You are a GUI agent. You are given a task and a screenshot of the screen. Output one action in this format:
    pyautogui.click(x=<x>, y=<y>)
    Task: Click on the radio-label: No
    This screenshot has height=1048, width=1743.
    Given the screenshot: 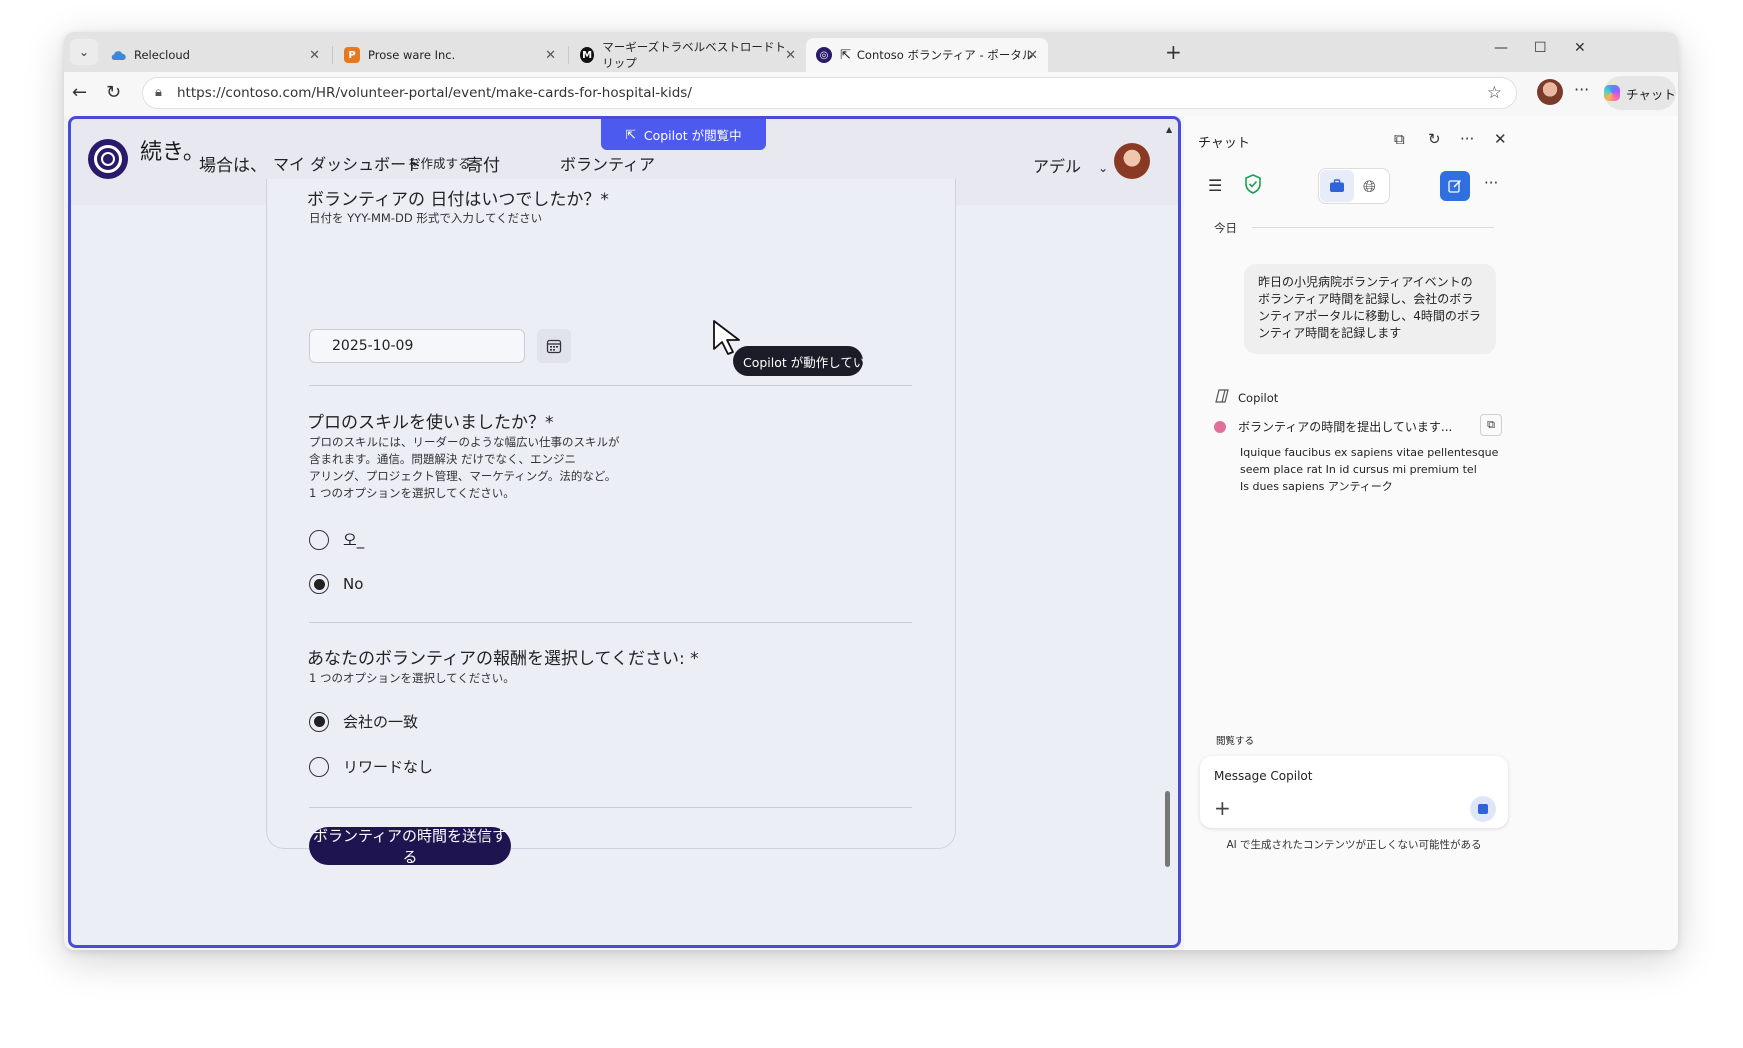 What is the action you would take?
    pyautogui.click(x=353, y=584)
    